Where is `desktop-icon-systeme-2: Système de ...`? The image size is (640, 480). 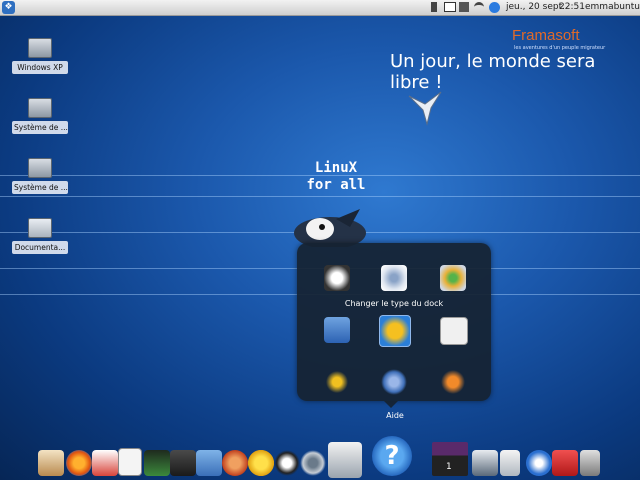
desktop-icon-systeme-2: Système de ... is located at coordinates (40, 176).